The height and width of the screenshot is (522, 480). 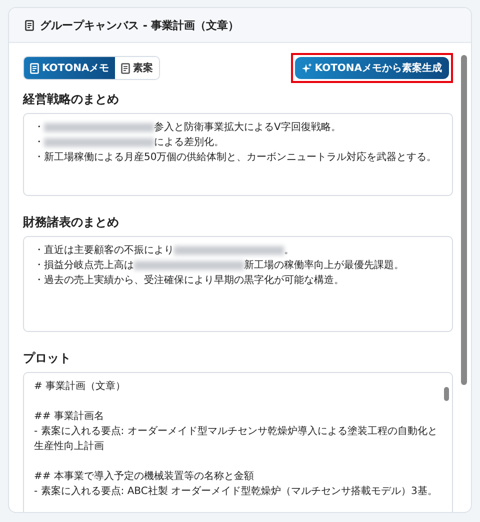 What do you see at coordinates (84, 265) in the screenshot?
I see `text-line: ・損益分岐点売上高は` at bounding box center [84, 265].